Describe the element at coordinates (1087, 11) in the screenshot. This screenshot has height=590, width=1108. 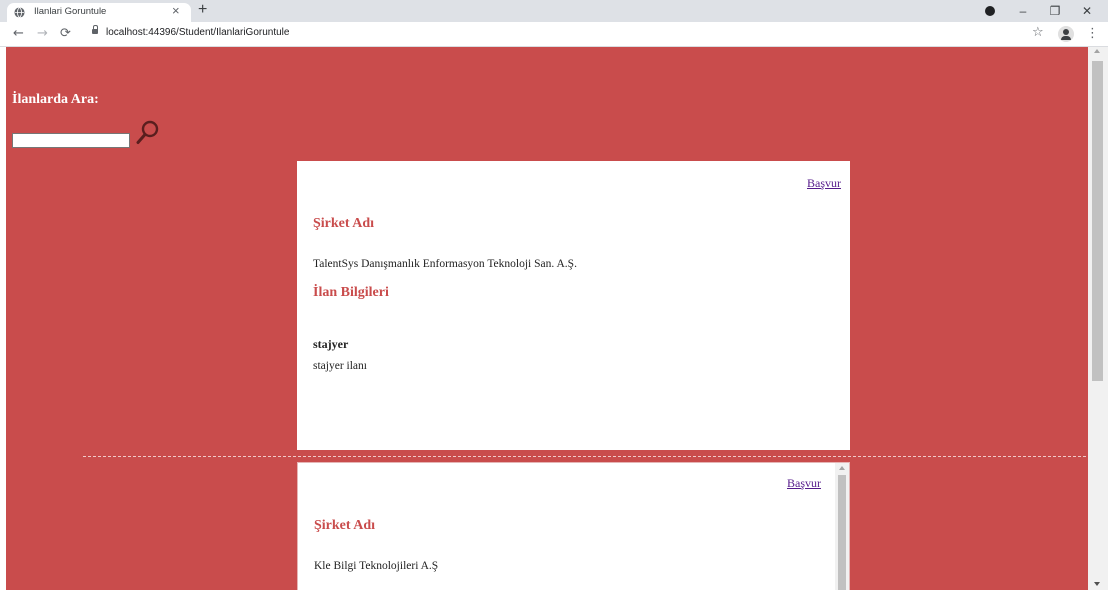
I see `close-window-button: ✕` at that location.